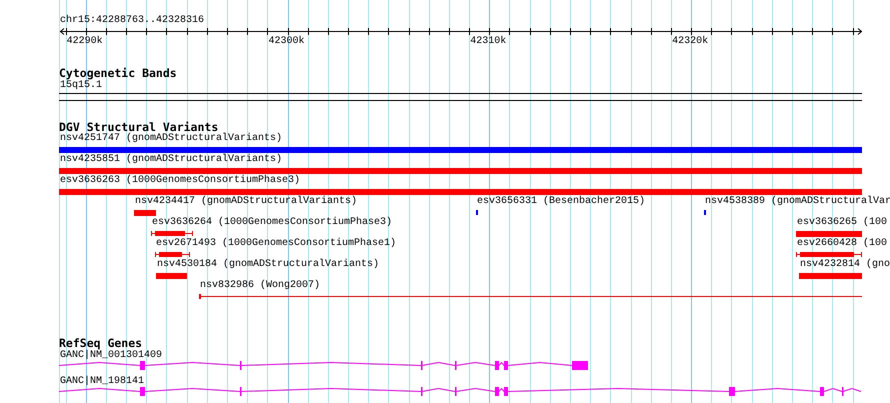  I want to click on variant-label: nsv4538389 (gnomADStructuralVar, so click(797, 201).